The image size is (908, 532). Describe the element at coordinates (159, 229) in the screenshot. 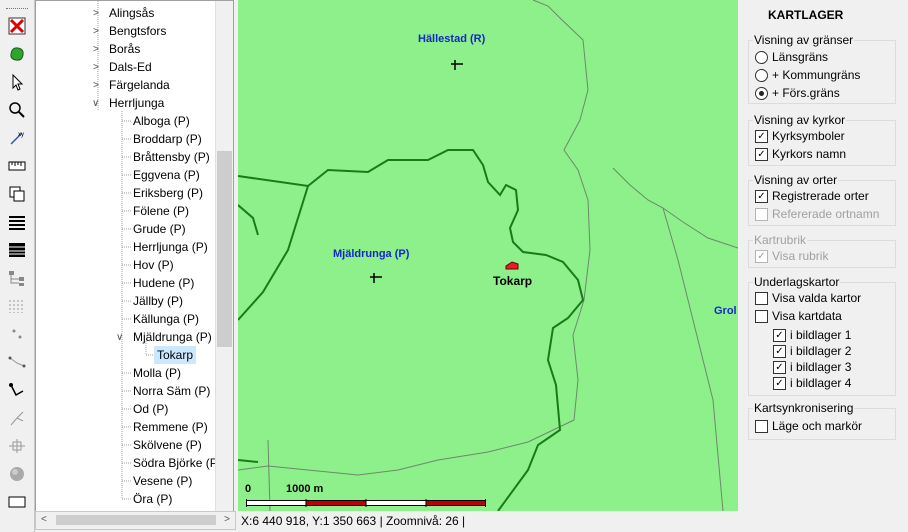

I see `tree-item: Grude (P)` at that location.